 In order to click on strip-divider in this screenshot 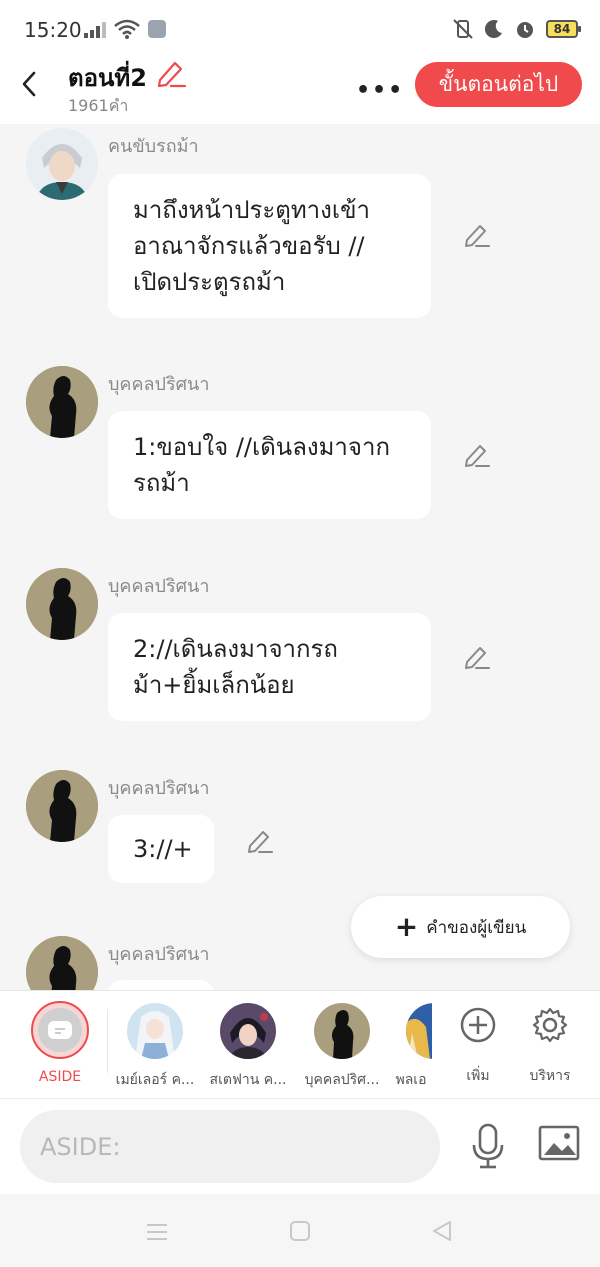, I will do `click(107, 1041)`.